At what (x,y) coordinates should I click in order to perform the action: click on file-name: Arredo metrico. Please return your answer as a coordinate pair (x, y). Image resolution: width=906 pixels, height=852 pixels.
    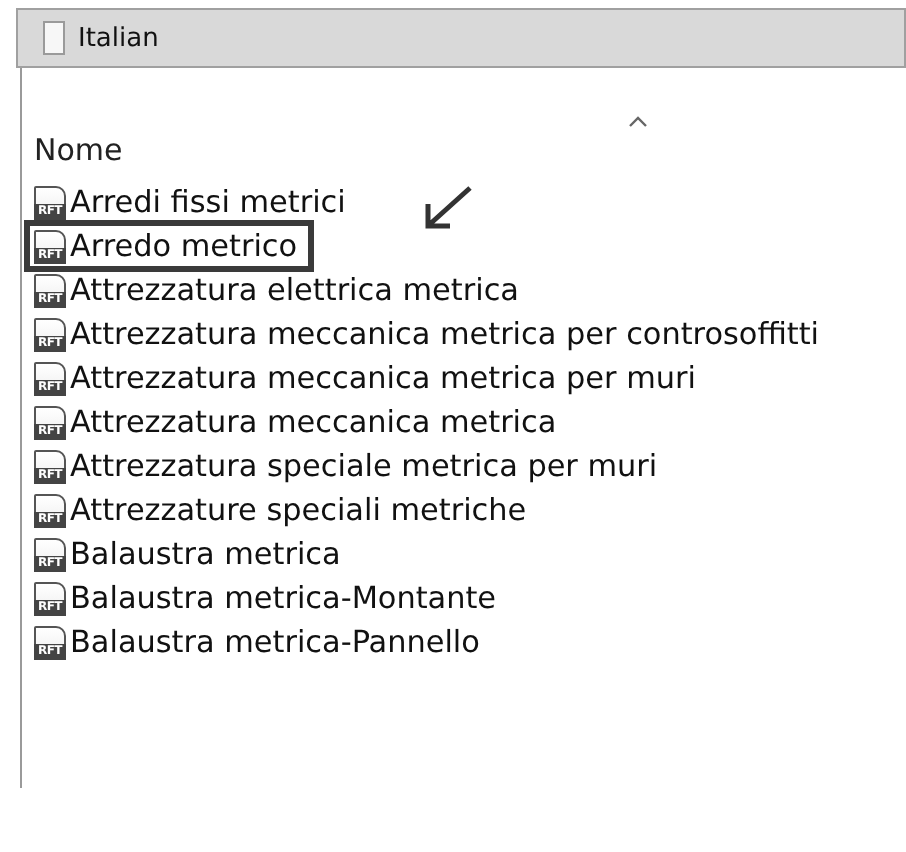
    Looking at the image, I should click on (184, 246).